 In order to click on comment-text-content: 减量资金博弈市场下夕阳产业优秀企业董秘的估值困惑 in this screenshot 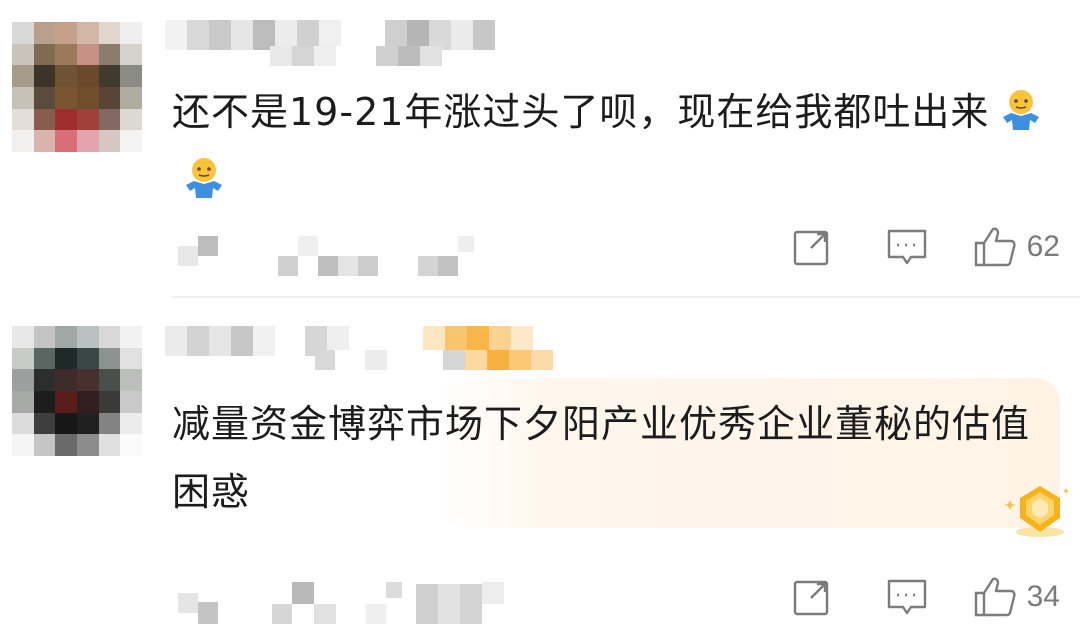, I will do `click(601, 458)`.